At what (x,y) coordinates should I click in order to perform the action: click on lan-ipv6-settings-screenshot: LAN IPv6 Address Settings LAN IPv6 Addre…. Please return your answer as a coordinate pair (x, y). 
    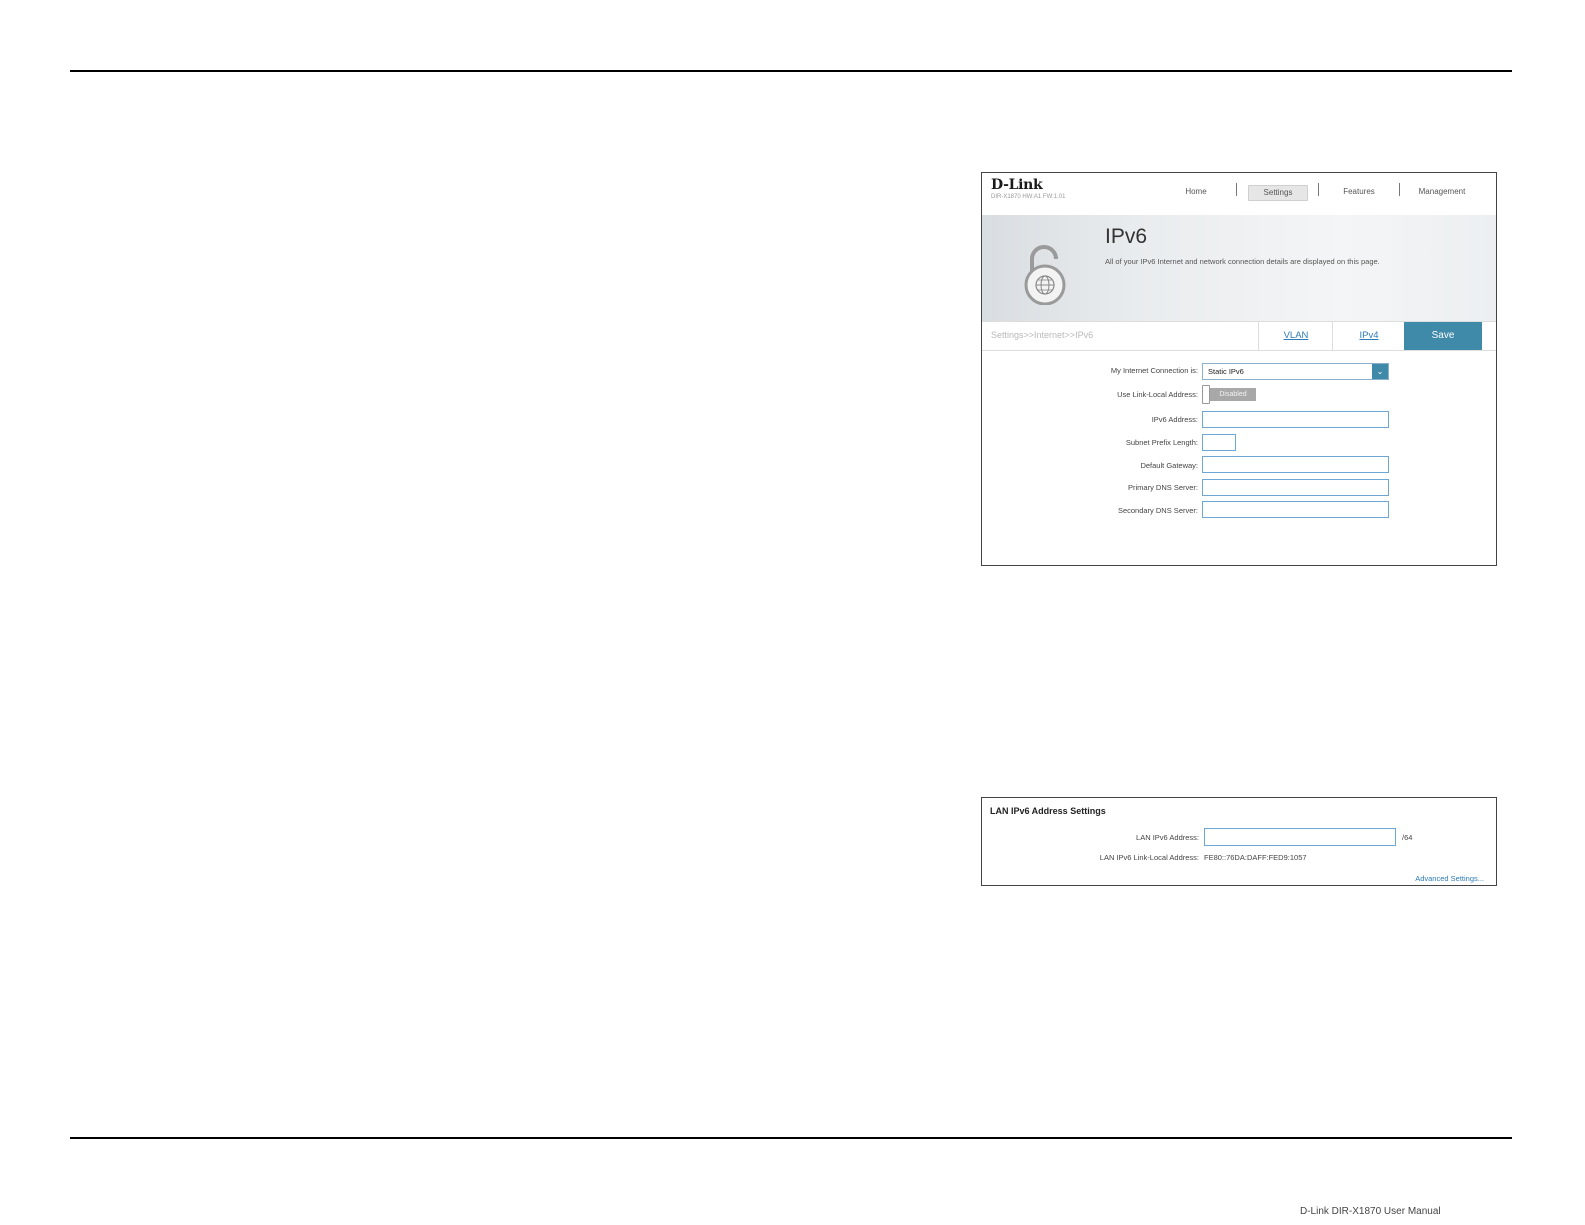
    Looking at the image, I should click on (1239, 841).